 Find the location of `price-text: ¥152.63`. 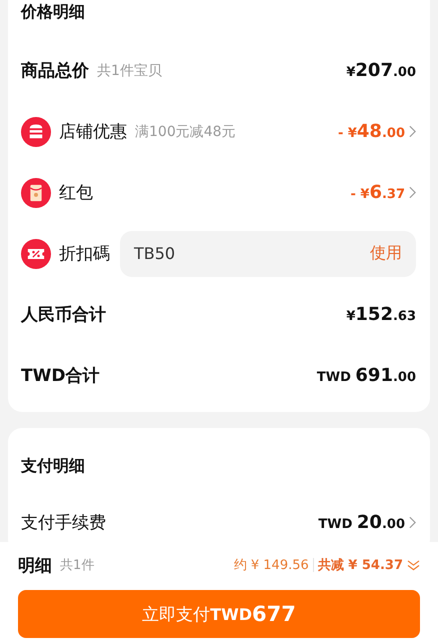

price-text: ¥152.63 is located at coordinates (381, 314).